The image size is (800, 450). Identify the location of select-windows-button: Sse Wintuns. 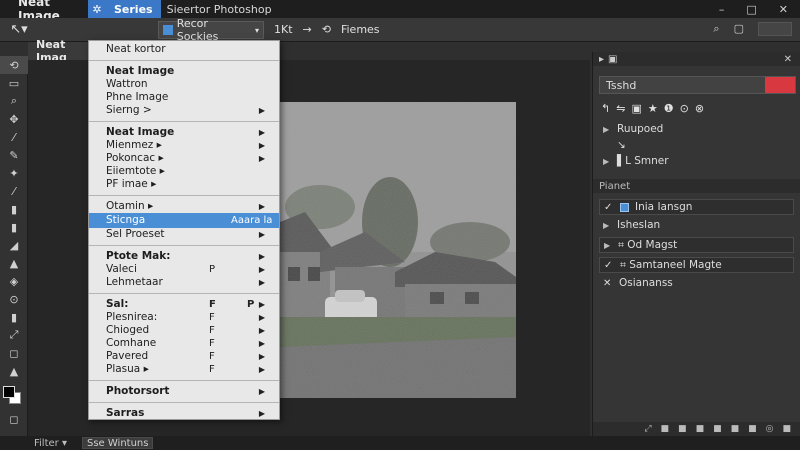
(118, 443).